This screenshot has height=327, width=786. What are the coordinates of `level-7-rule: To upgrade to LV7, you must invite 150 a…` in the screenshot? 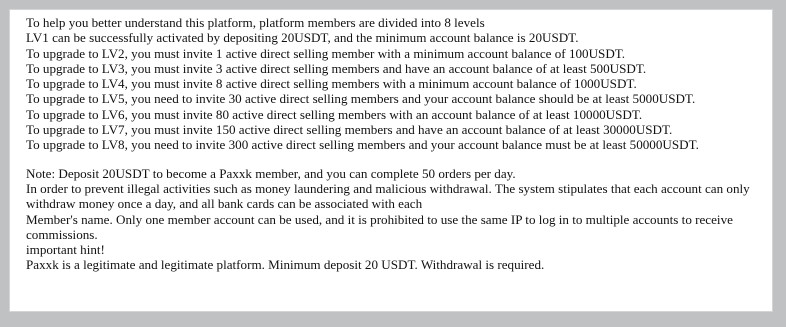 It's located at (349, 130).